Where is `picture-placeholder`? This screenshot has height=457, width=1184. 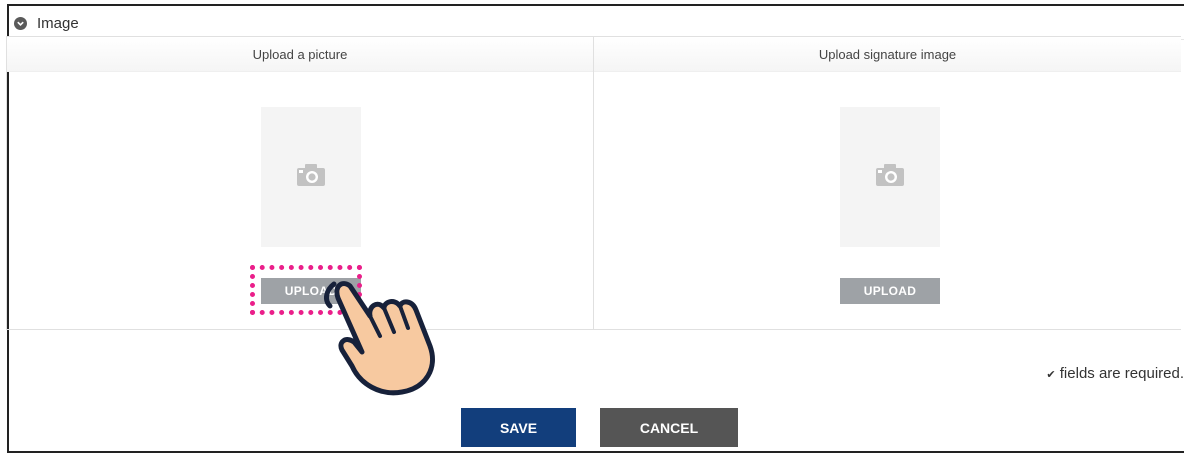 picture-placeholder is located at coordinates (311, 177).